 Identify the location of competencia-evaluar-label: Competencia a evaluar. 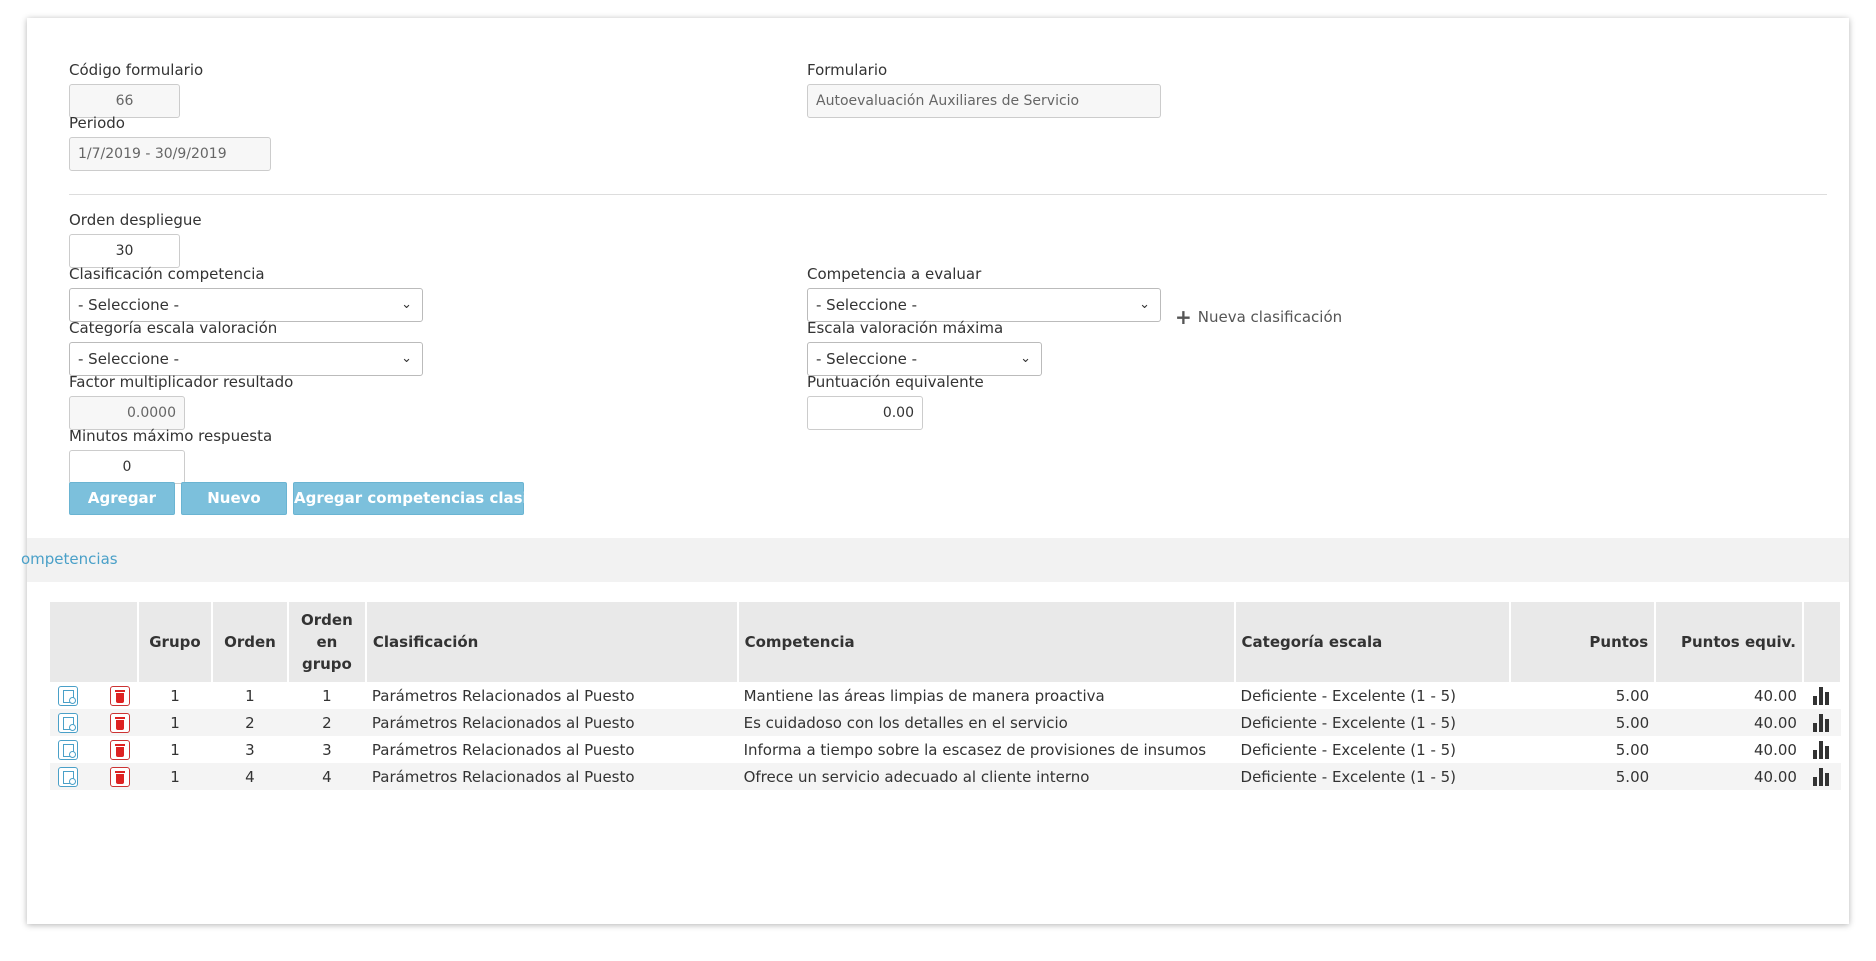
(894, 274).